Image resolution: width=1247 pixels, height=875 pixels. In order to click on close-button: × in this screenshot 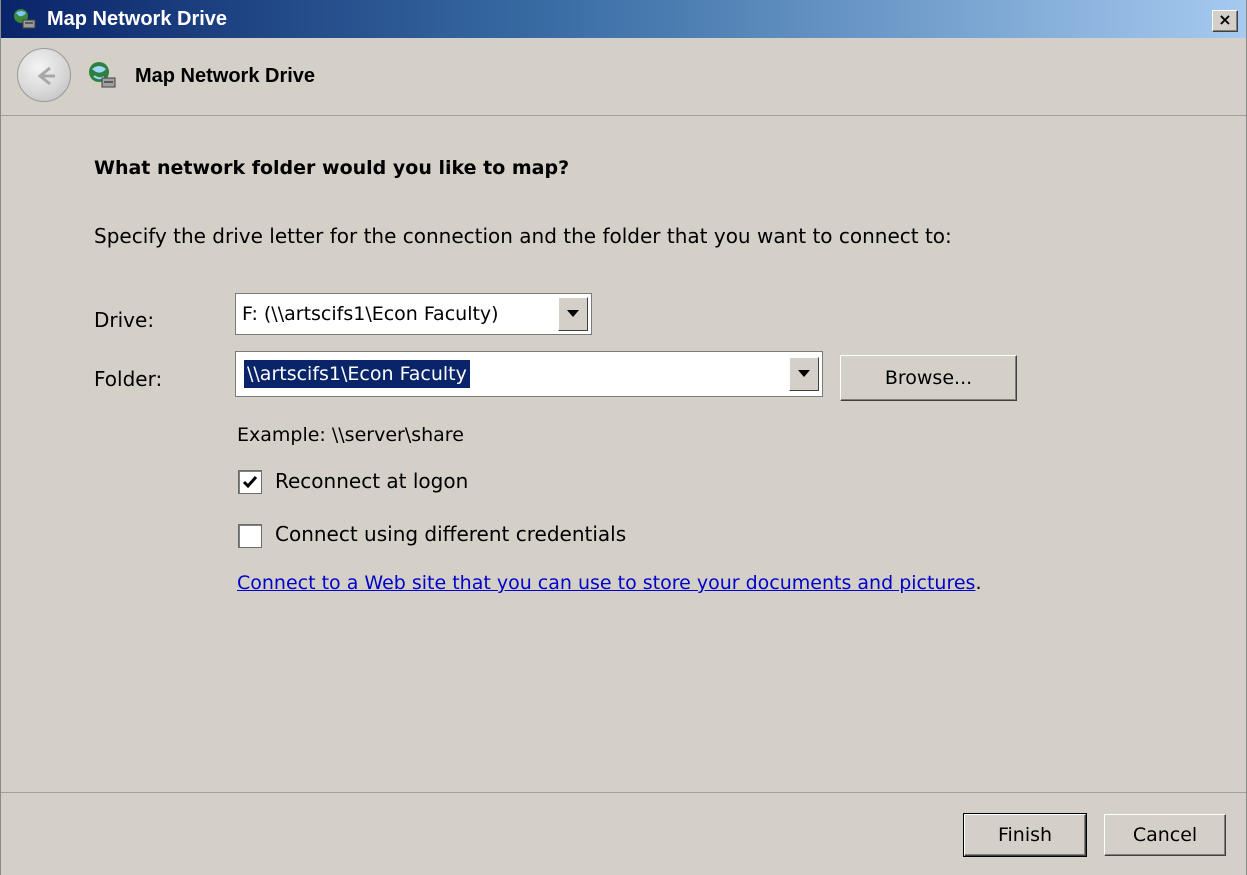, I will do `click(1225, 21)`.